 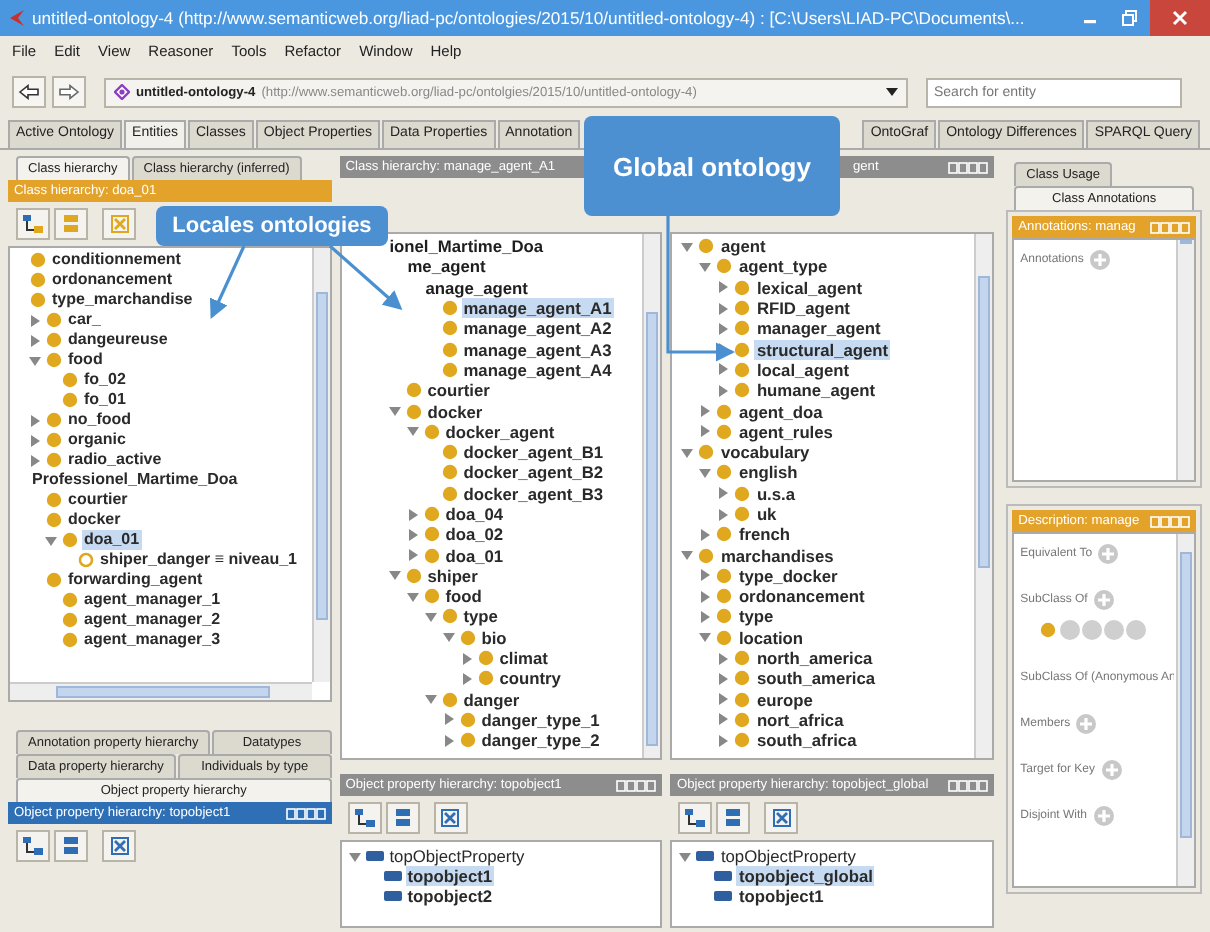 What do you see at coordinates (537, 369) in the screenshot?
I see `tree-item: manage_agent_A4` at bounding box center [537, 369].